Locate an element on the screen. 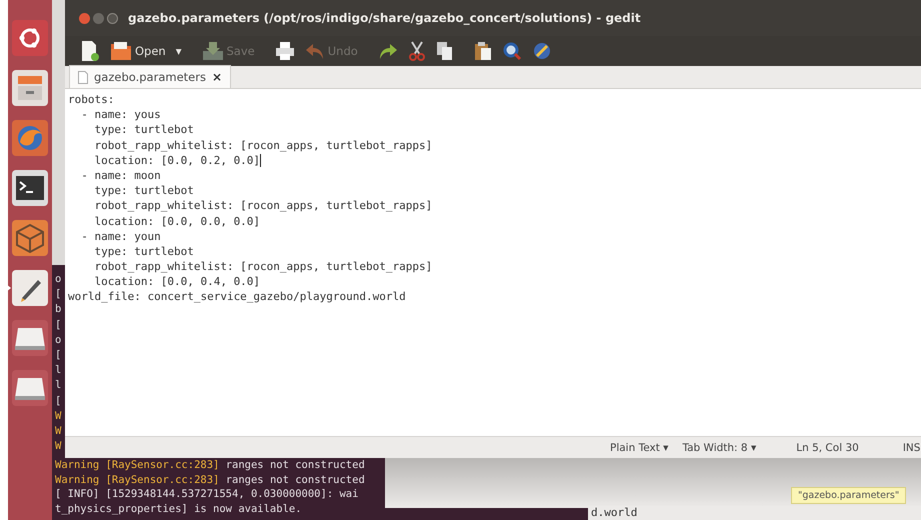 This screenshot has width=921, height=520. dropdown-button: ▾ is located at coordinates (178, 51).